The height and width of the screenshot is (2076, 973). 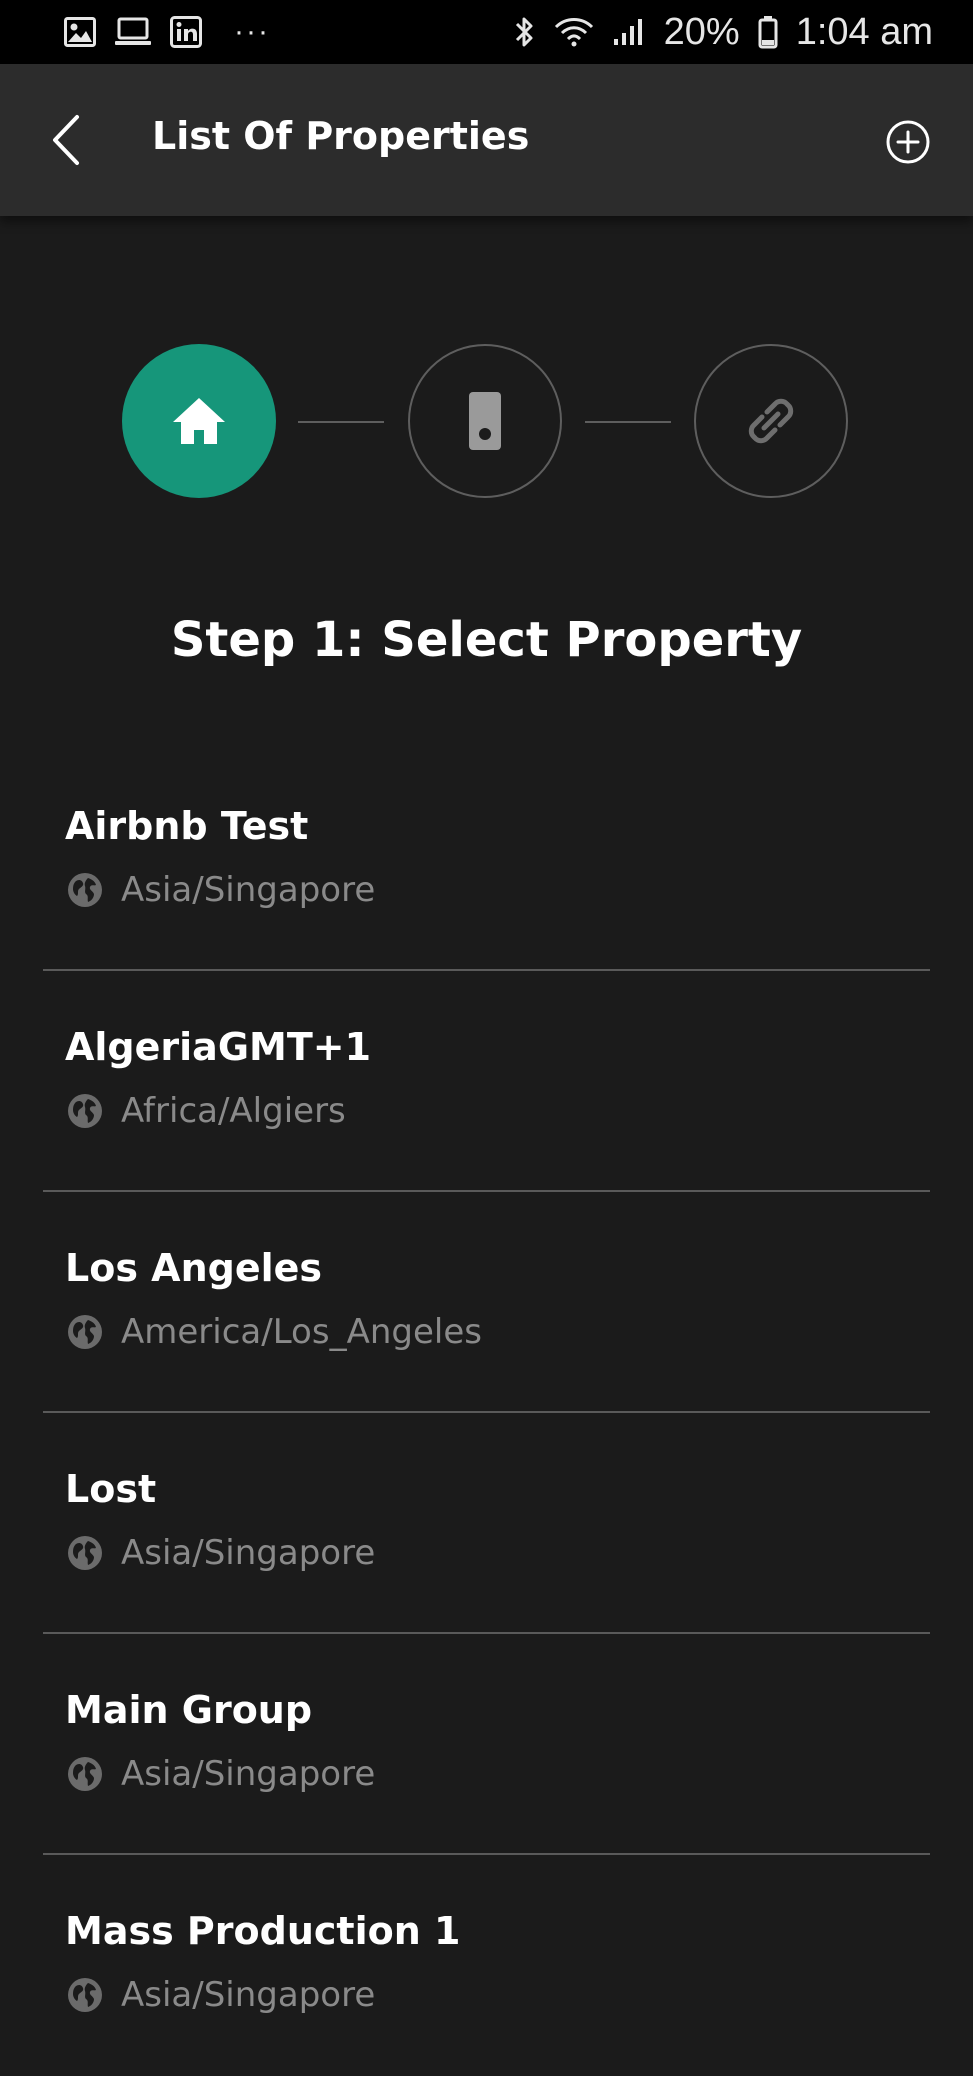 I want to click on list-item: Lost Asia/Singapore, so click(x=486, y=1523).